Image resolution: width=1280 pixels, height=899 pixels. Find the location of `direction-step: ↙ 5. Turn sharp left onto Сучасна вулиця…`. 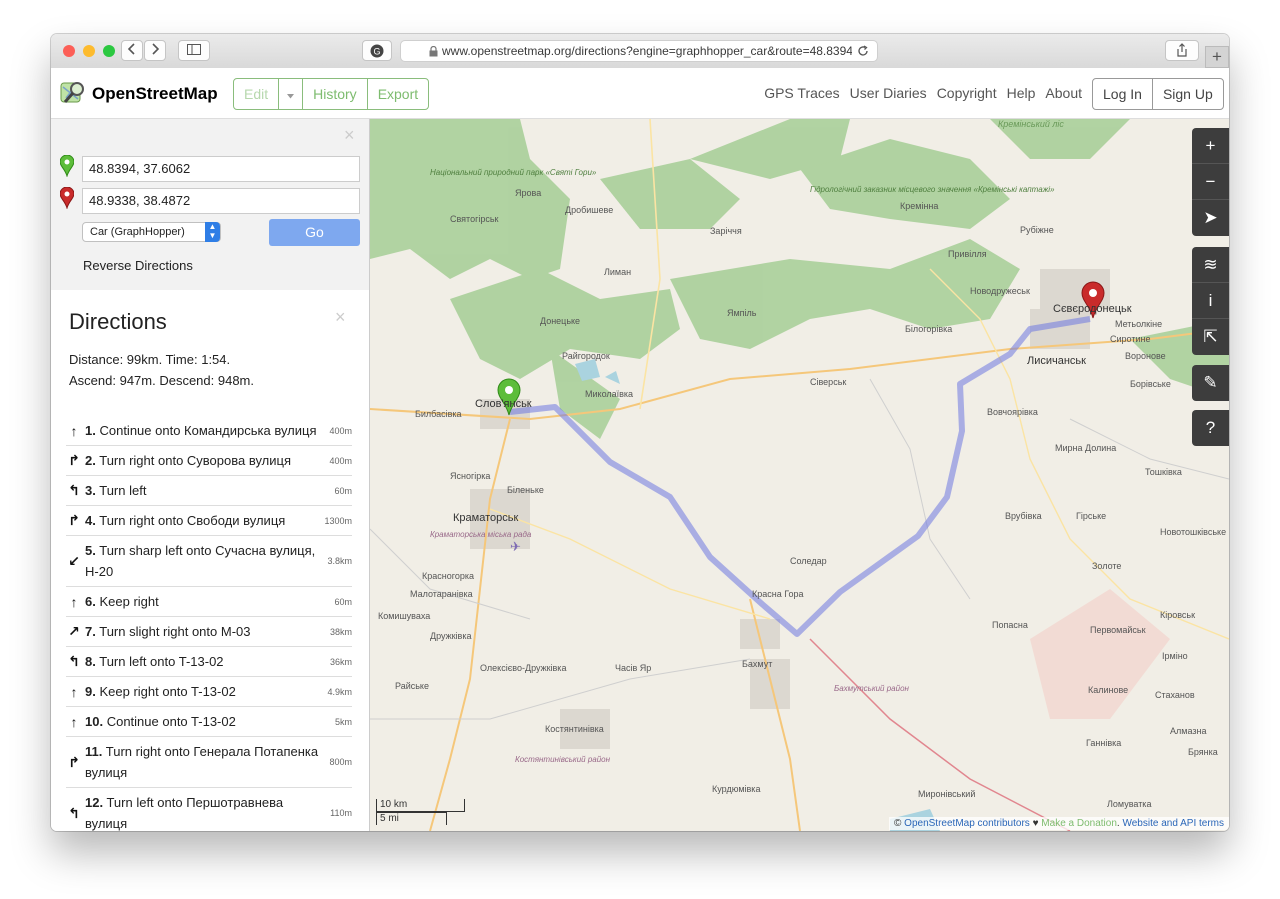

direction-step: ↙ 5. Turn sharp left onto Сучасна вулиця… is located at coordinates (209, 561).